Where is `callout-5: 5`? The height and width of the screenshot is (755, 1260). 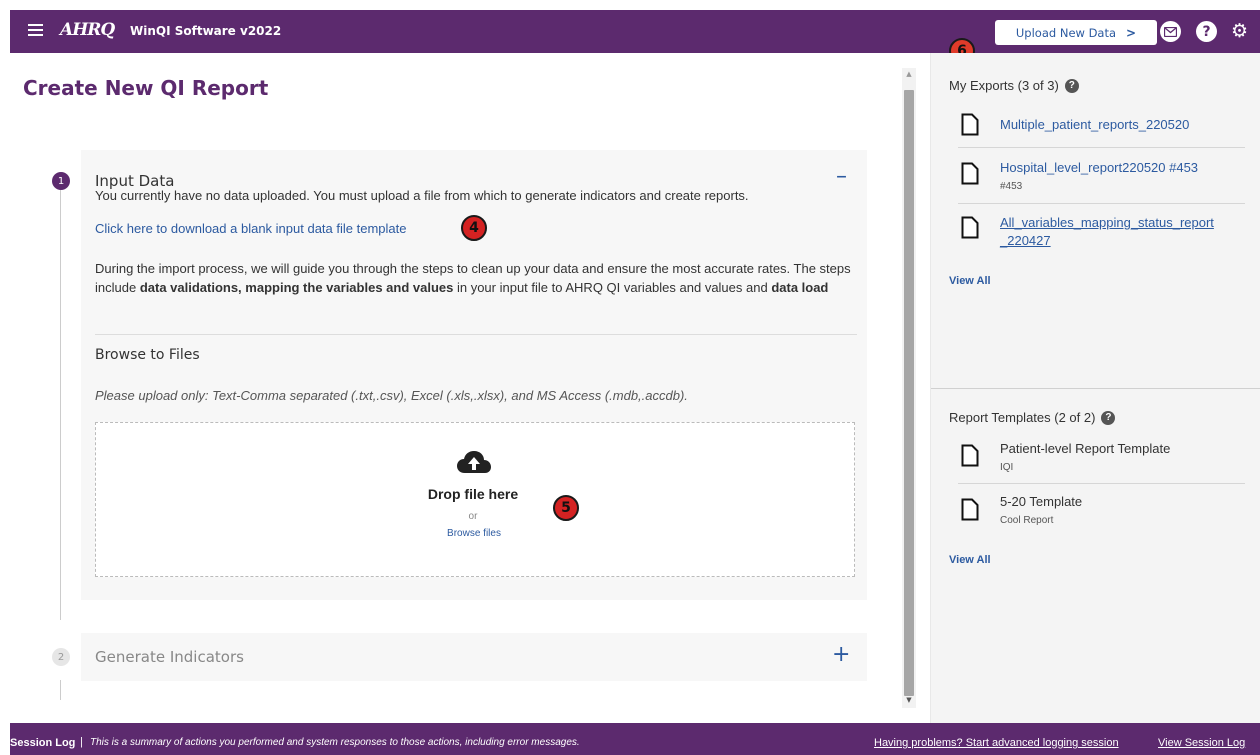
callout-5: 5 is located at coordinates (566, 508).